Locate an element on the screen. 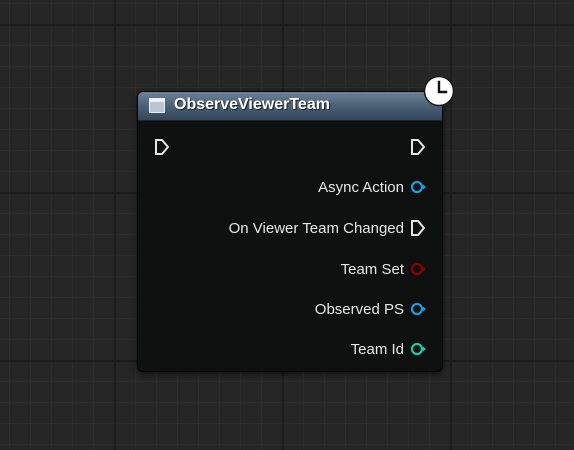  function-node-icon is located at coordinates (157, 105).